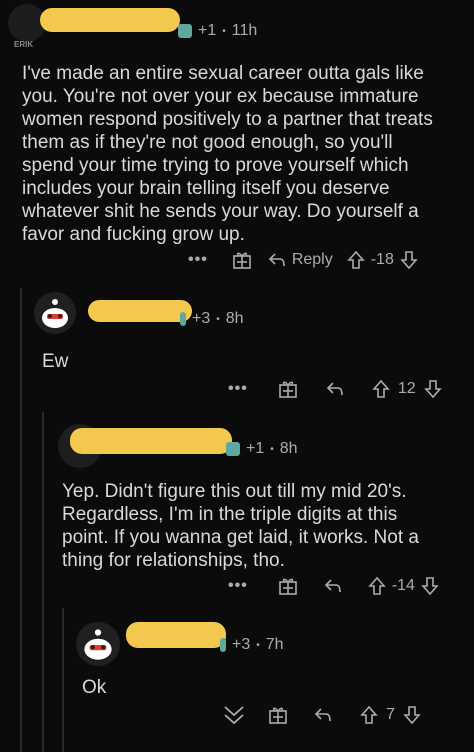  I want to click on vote-count: 7, so click(390, 714).